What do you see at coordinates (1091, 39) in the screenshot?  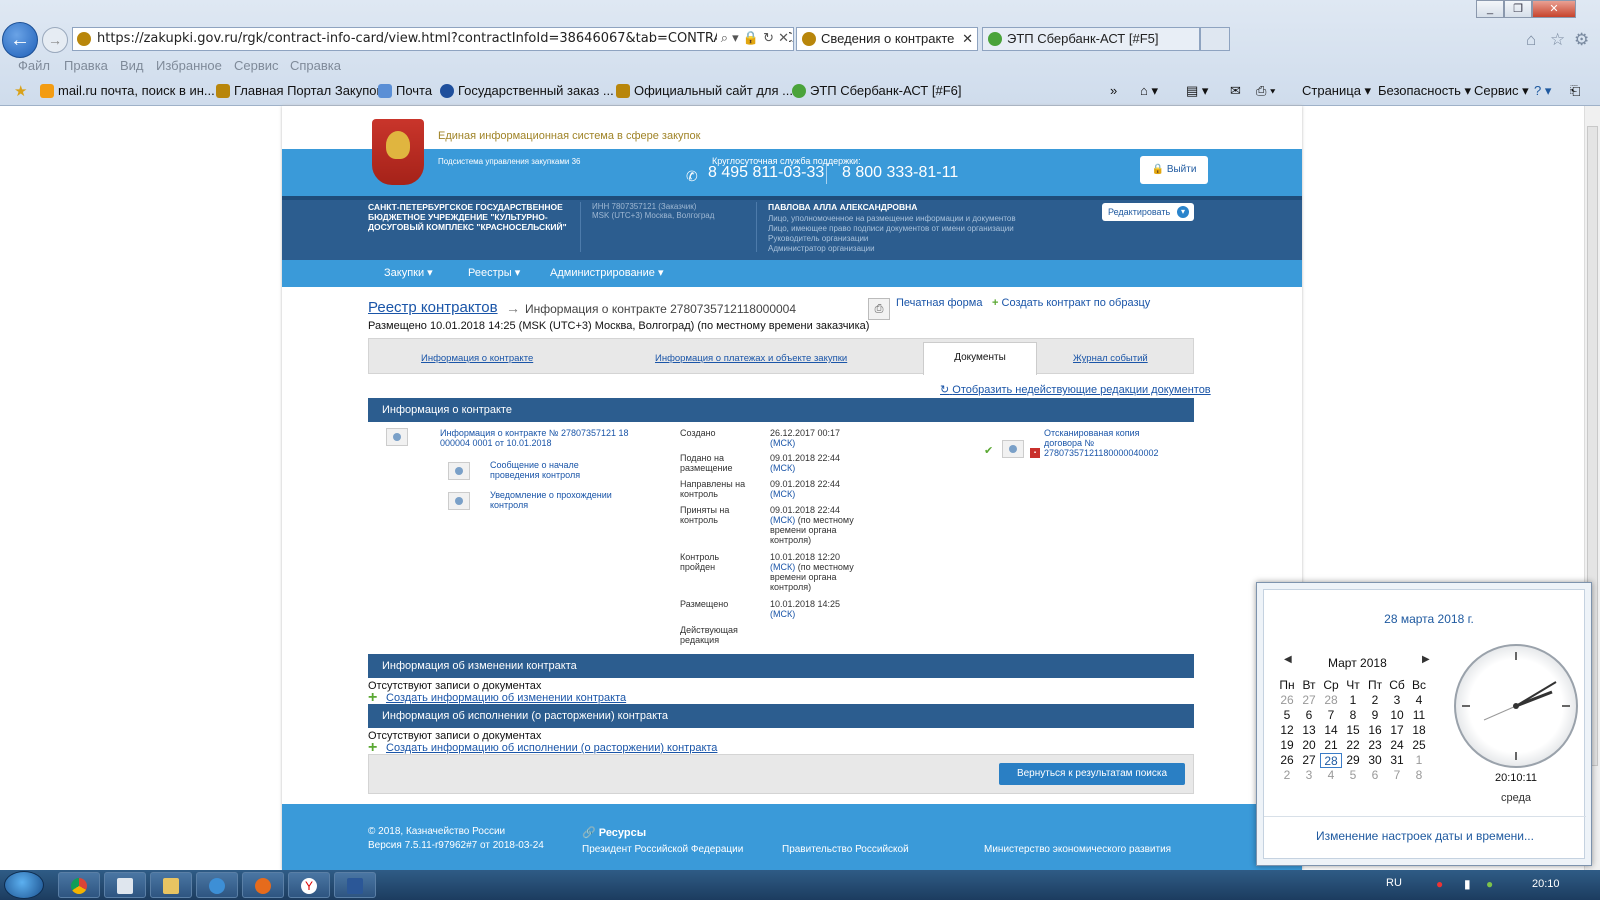 I see `tab-sberbank-ast: ЭТП Сбербанк-АСТ [#F5]` at bounding box center [1091, 39].